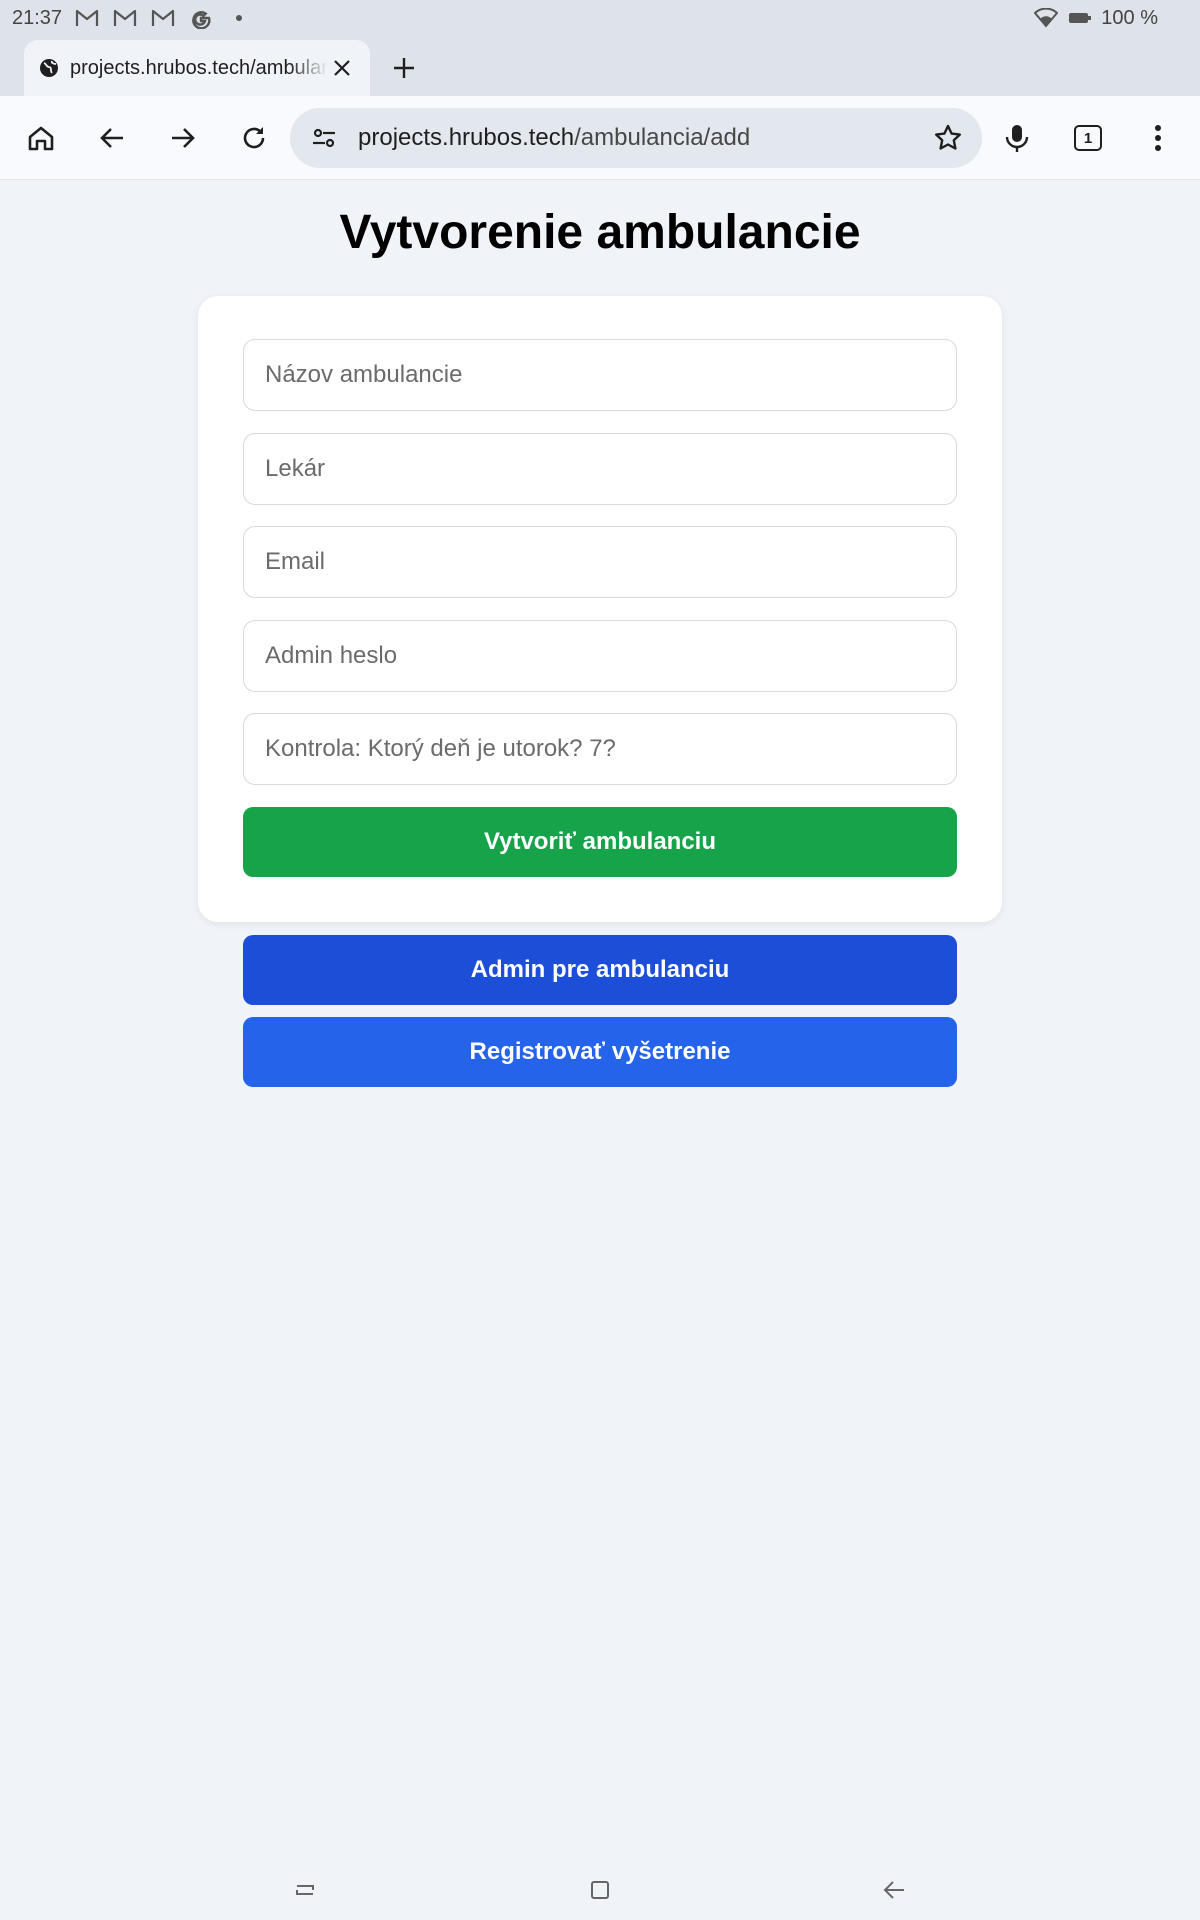 Image resolution: width=1200 pixels, height=1920 pixels. I want to click on home-button, so click(41, 138).